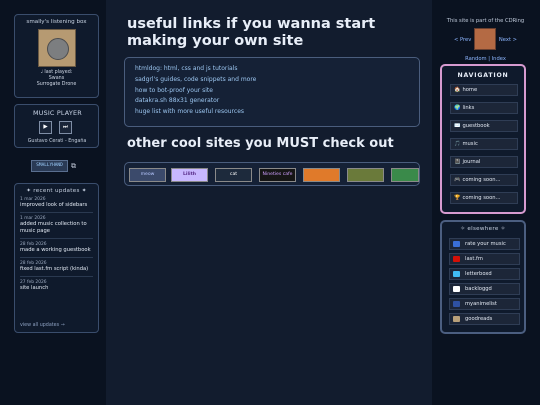 This screenshot has width=540, height=405. I want to click on play-button: ▶, so click(45, 127).